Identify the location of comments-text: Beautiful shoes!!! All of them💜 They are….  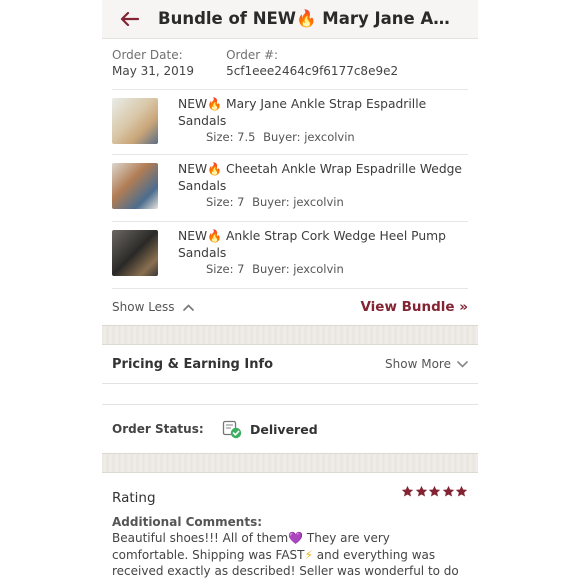
(285, 554).